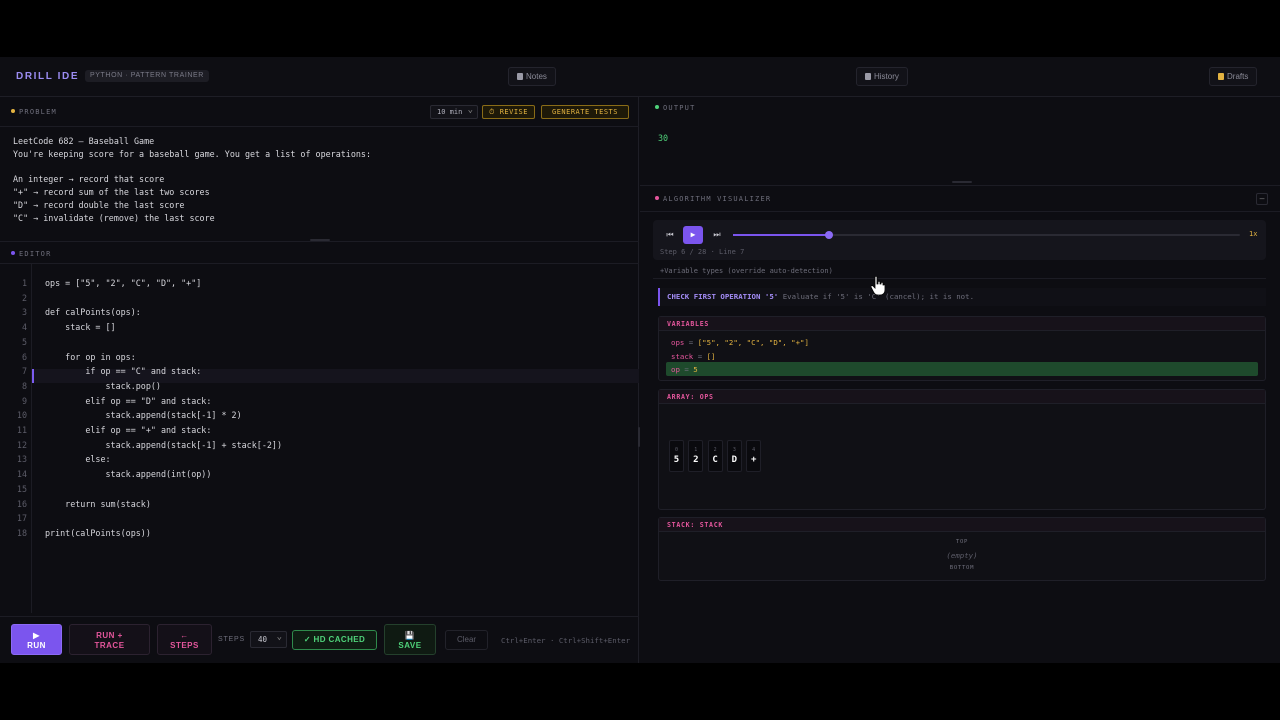 This screenshot has height=720, width=1280. What do you see at coordinates (740, 342) in the screenshot?
I see `variable-row: ops = ["5", "2", "C", "D", "+"]` at bounding box center [740, 342].